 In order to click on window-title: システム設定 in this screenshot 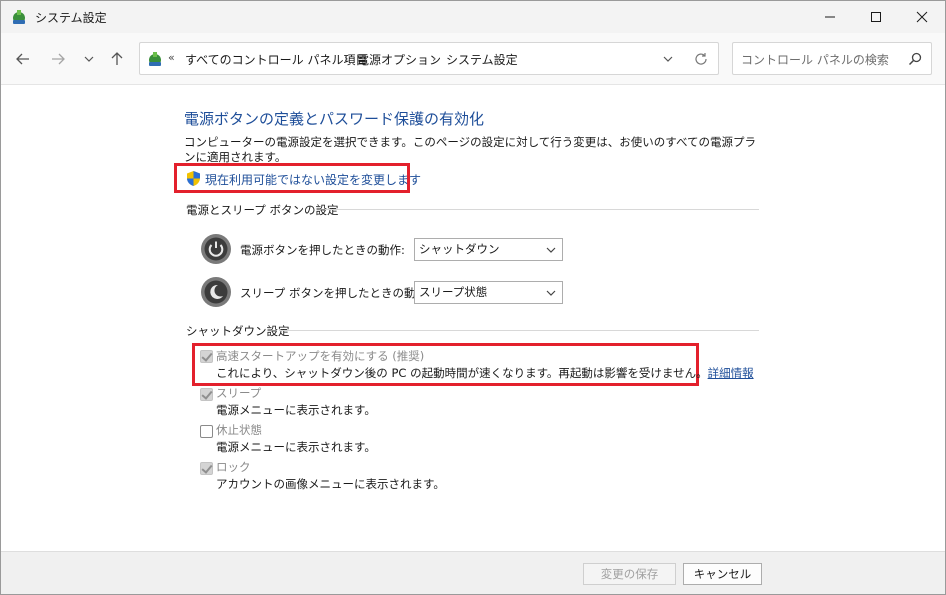, I will do `click(71, 18)`.